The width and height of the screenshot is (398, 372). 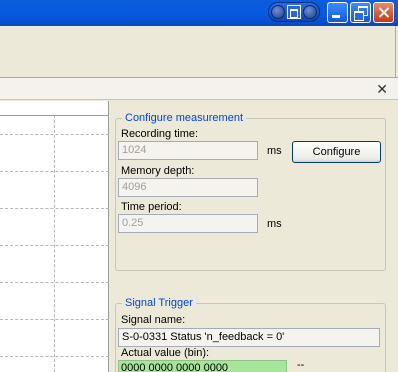 I want to click on restore-toggle-pill, so click(x=294, y=12).